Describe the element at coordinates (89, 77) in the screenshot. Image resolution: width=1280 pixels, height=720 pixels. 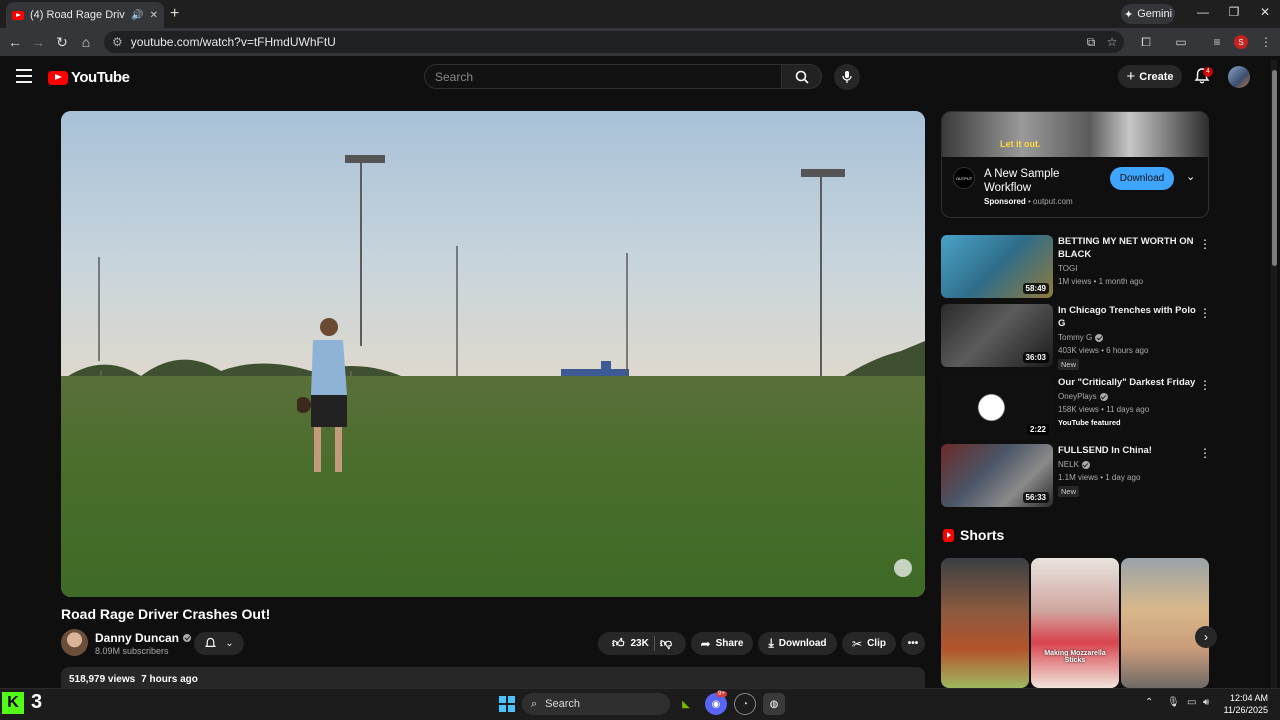
I see `youtube-logo: YouTube` at that location.